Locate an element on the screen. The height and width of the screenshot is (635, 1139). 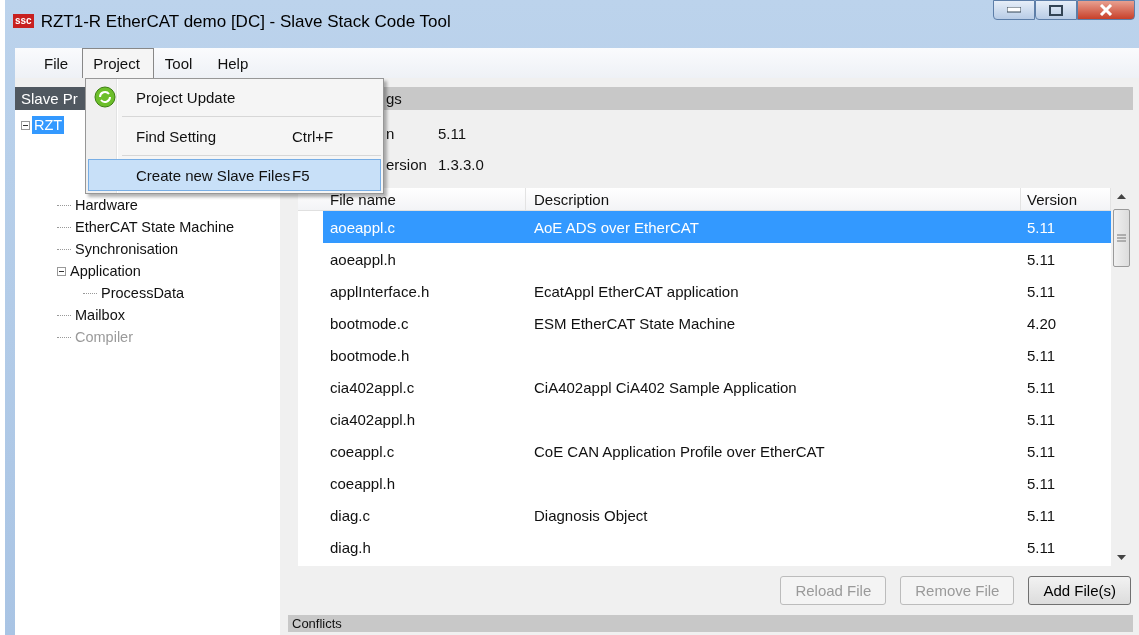
table-row: coeappl.c CoE CAN Application Profile over EtherCAT 5.11 is located at coordinates (704, 451).